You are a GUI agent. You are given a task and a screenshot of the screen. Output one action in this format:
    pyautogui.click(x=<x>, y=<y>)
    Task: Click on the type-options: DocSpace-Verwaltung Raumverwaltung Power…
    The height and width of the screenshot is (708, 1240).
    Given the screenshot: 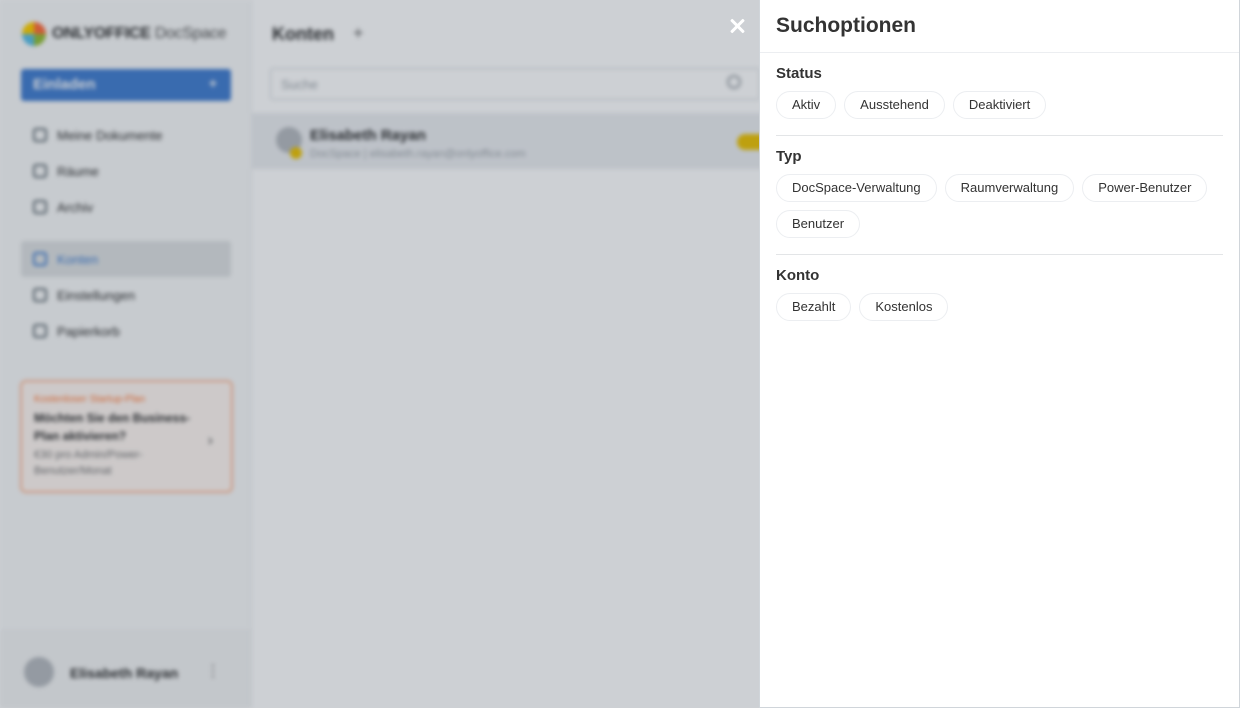 What is the action you would take?
    pyautogui.click(x=999, y=206)
    